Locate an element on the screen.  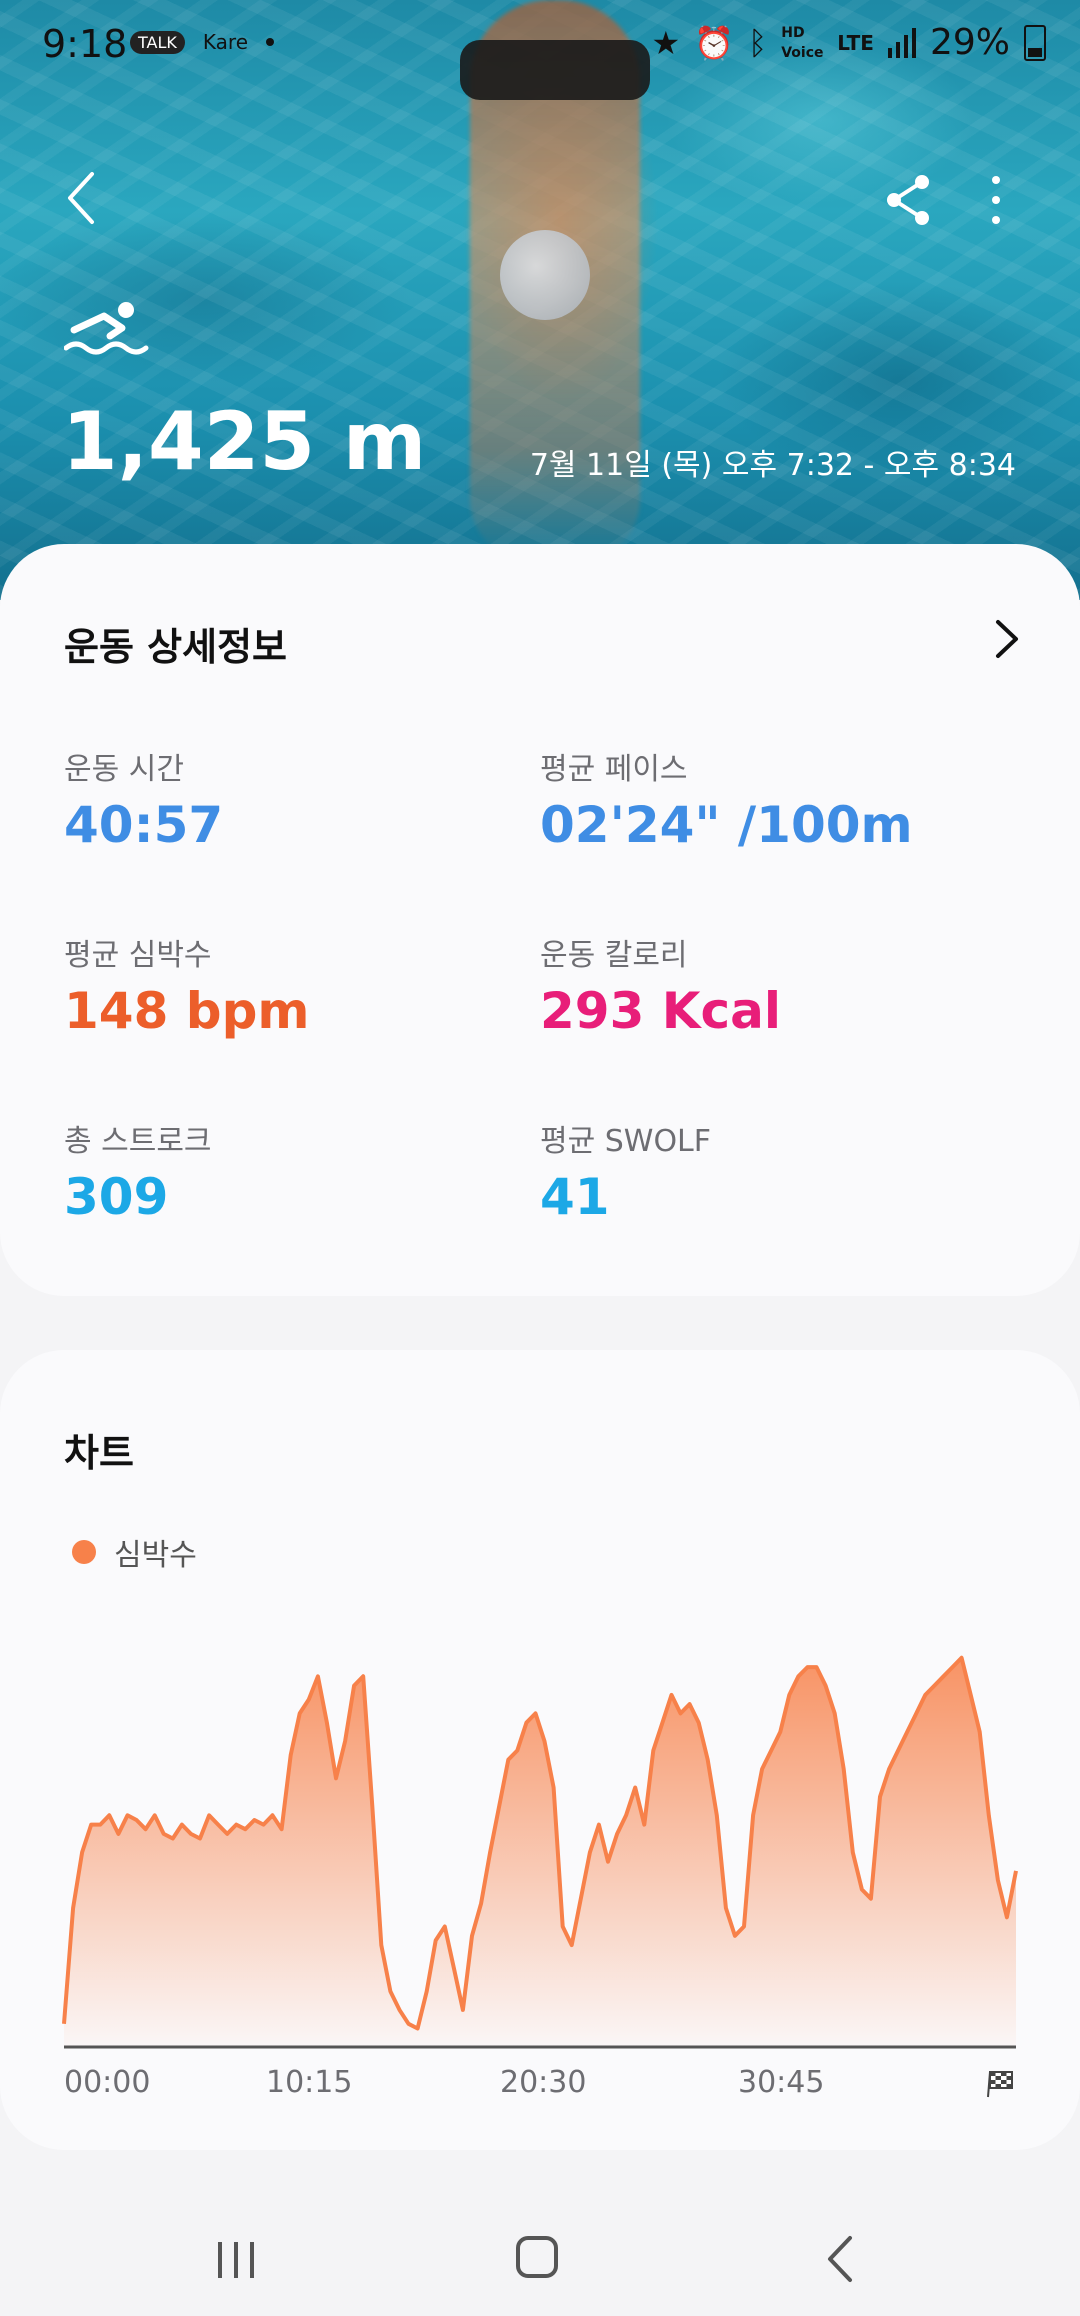
kare-notification-icon: Kare is located at coordinates (225, 42).